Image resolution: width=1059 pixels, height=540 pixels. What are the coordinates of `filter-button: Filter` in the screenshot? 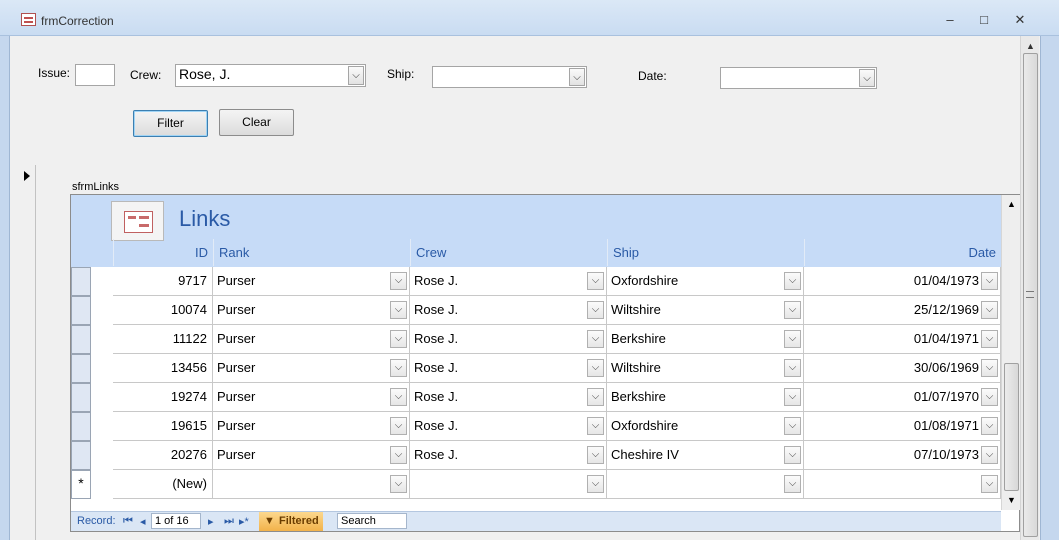 It's located at (170, 123).